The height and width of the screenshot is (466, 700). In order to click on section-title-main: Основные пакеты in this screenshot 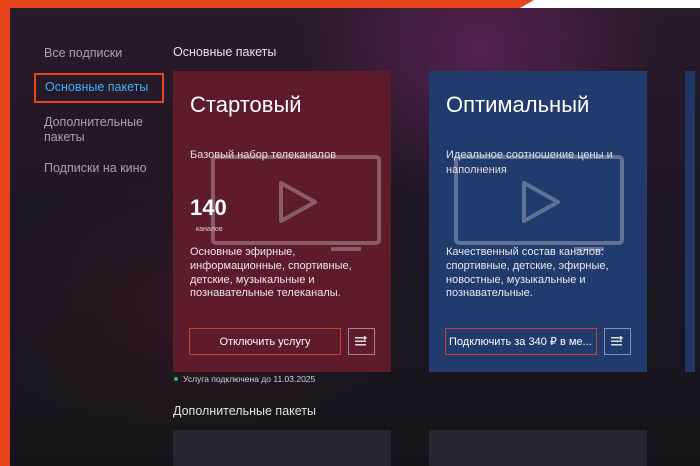, I will do `click(225, 52)`.